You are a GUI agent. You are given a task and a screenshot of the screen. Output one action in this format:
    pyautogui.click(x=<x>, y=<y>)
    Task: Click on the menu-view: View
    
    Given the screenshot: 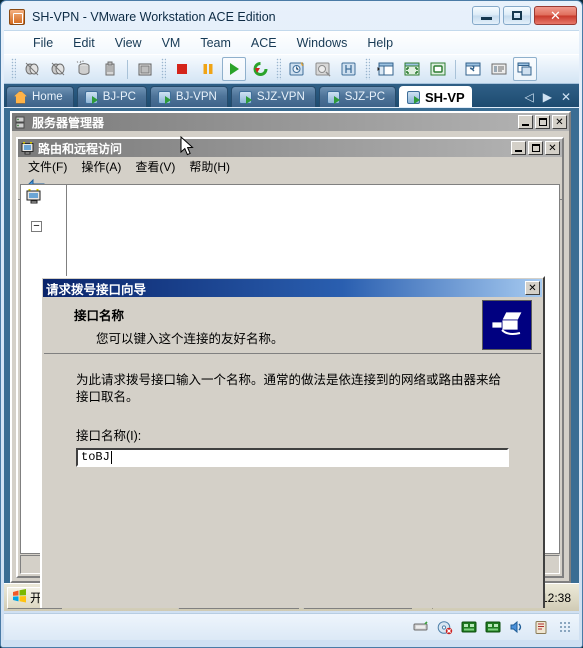 What is the action you would take?
    pyautogui.click(x=128, y=43)
    